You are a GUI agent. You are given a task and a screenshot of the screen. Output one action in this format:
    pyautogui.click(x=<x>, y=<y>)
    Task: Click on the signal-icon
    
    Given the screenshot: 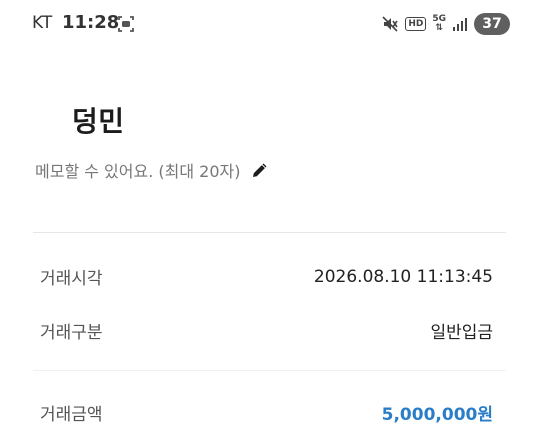 What is the action you would take?
    pyautogui.click(x=460, y=24)
    